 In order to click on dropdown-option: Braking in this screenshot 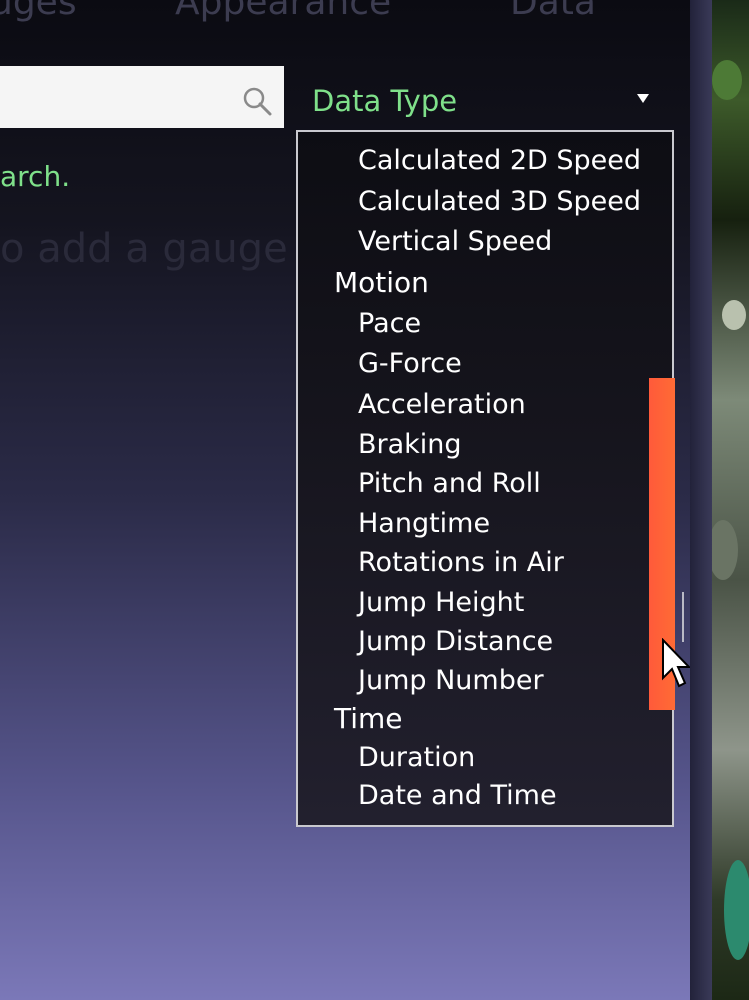, I will do `click(410, 445)`.